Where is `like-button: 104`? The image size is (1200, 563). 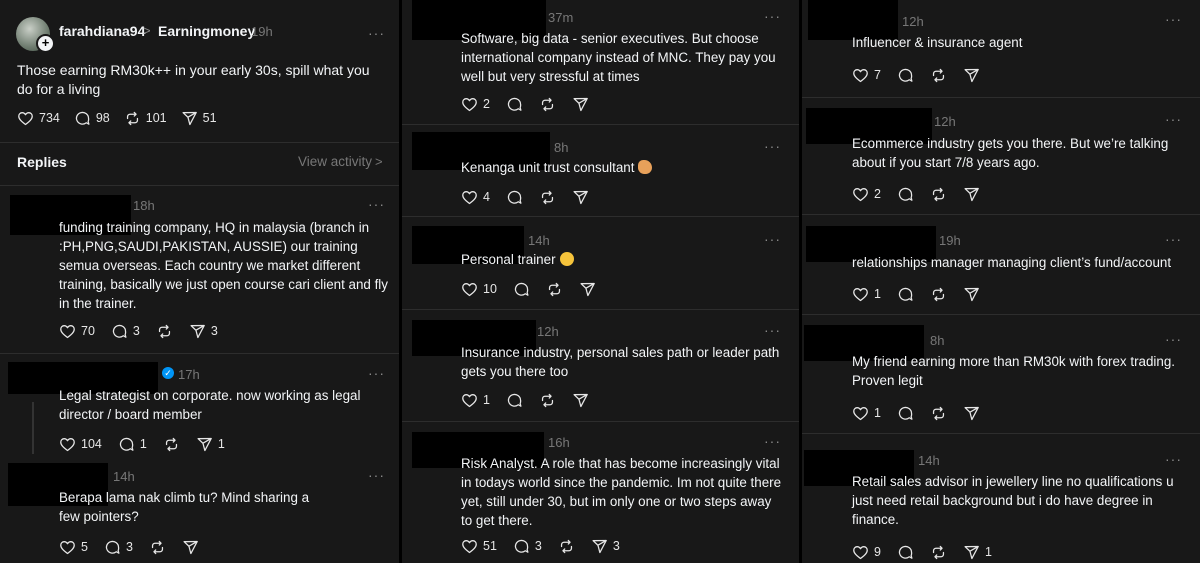
like-button: 104 is located at coordinates (80, 444).